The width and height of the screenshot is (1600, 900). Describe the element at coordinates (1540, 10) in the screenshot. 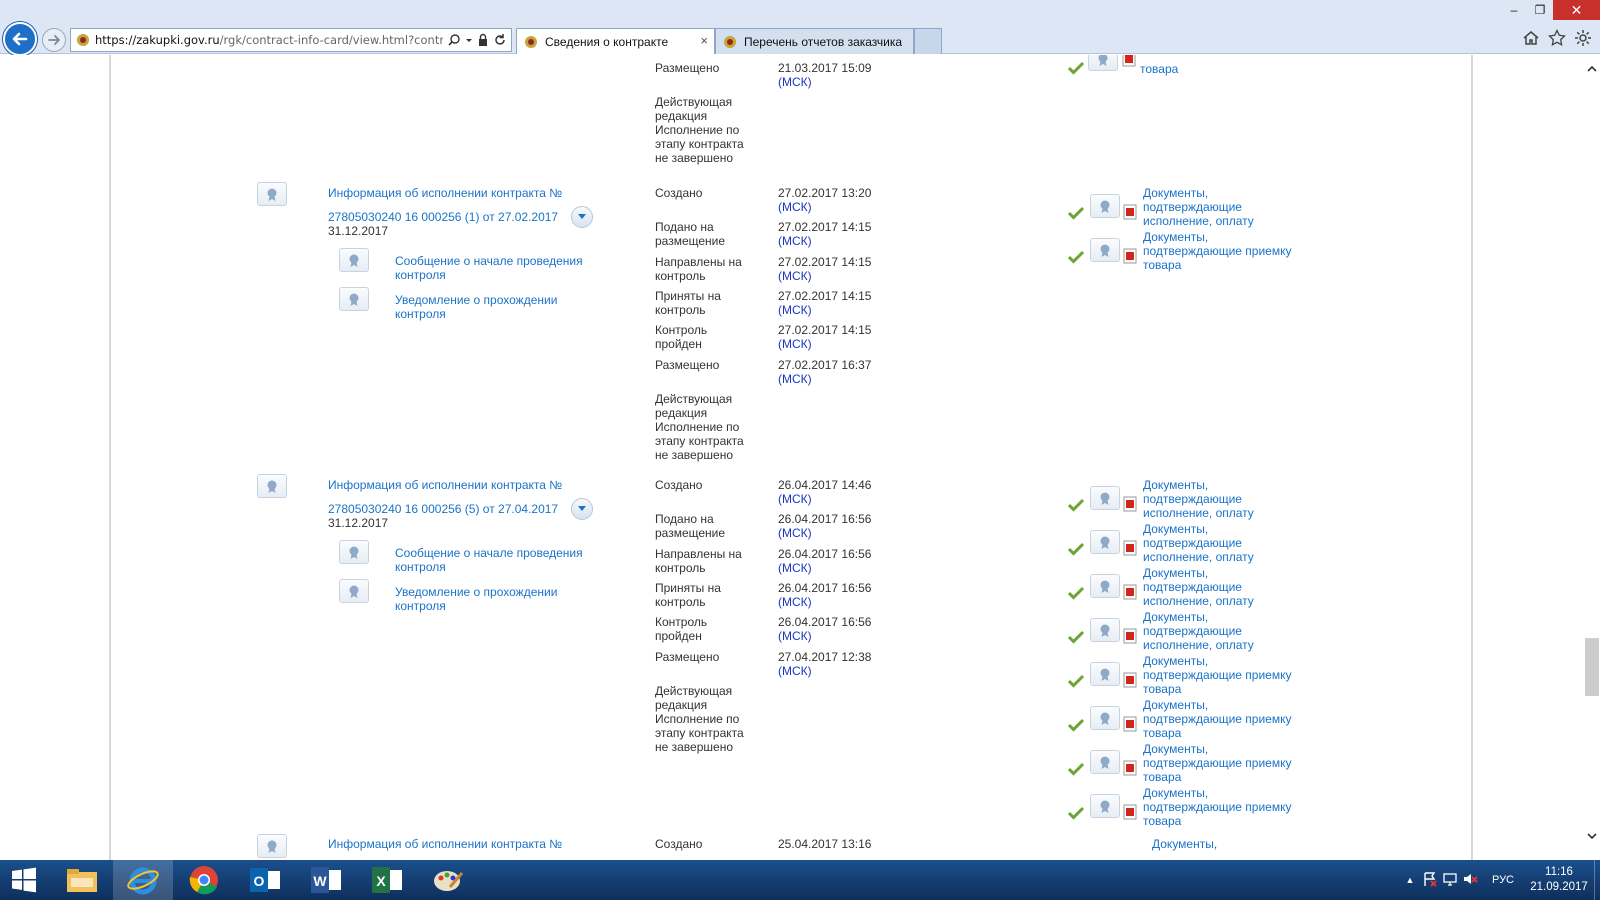

I see `restore-button: ❐` at that location.